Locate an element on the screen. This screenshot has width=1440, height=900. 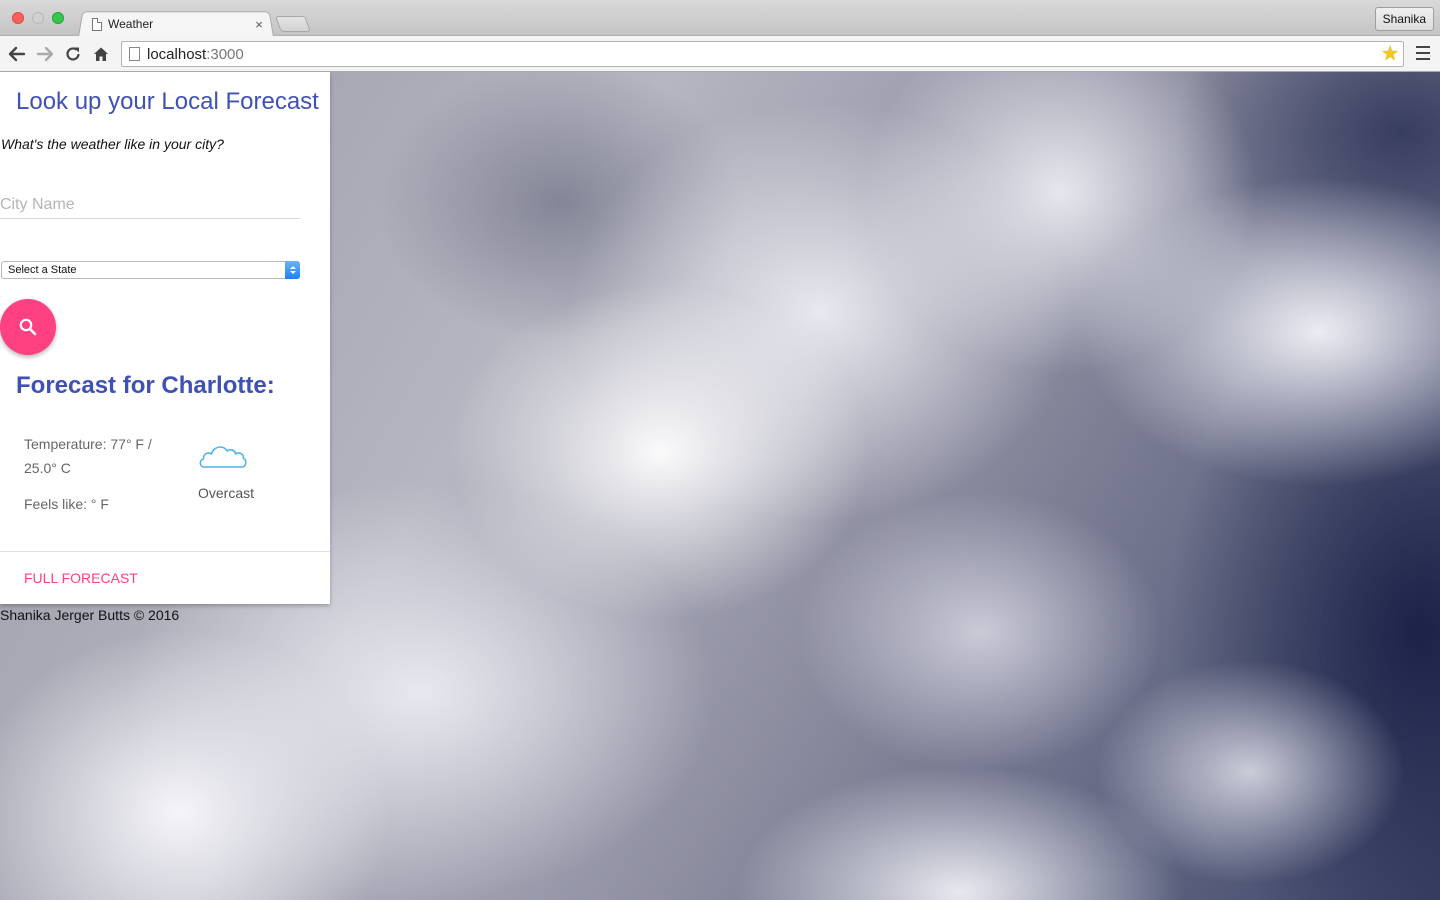
new-tab-button is located at coordinates (293, 24).